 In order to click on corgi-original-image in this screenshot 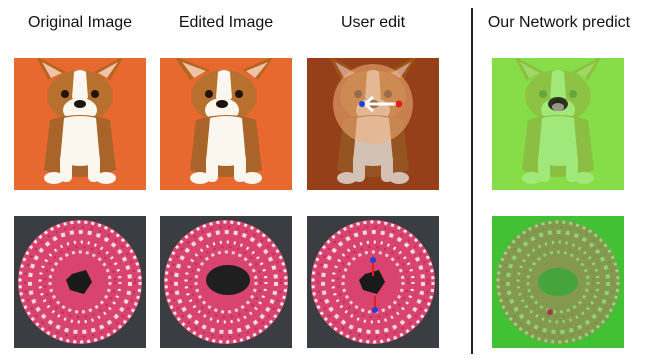, I will do `click(80, 124)`.